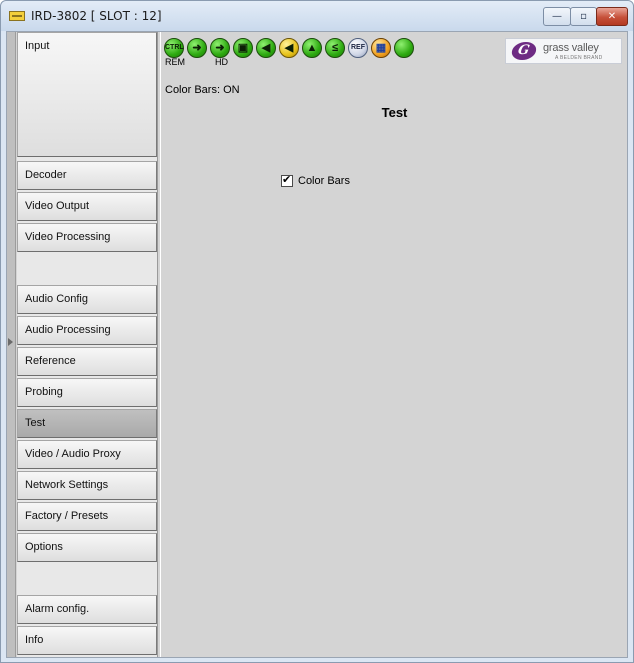 Image resolution: width=634 pixels, height=663 pixels. Describe the element at coordinates (289, 48) in the screenshot. I see `audio-speaker-2-icon: ◀` at that location.